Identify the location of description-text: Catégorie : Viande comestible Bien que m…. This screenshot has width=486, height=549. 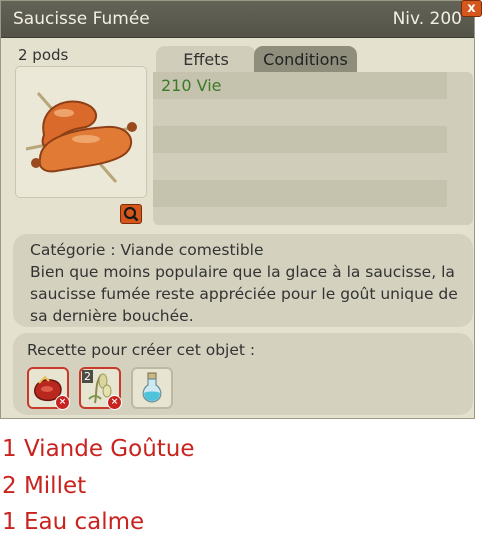
(250, 283).